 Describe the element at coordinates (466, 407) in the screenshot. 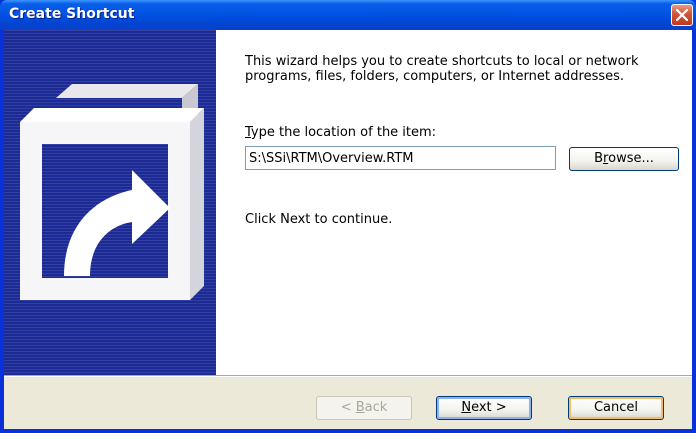

I see `next-access-key: N` at that location.